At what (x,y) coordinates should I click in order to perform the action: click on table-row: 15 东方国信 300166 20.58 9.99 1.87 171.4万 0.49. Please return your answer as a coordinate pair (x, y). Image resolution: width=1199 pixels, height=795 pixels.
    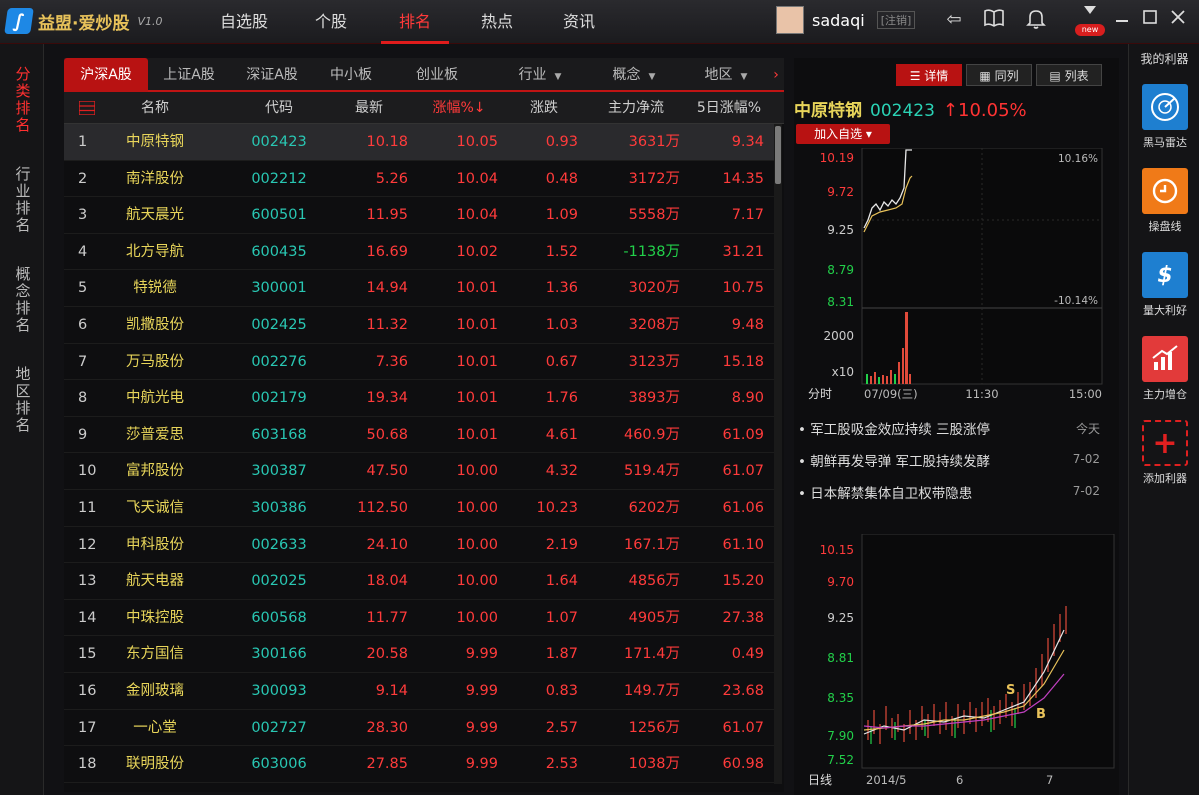
    Looking at the image, I should click on (420, 654).